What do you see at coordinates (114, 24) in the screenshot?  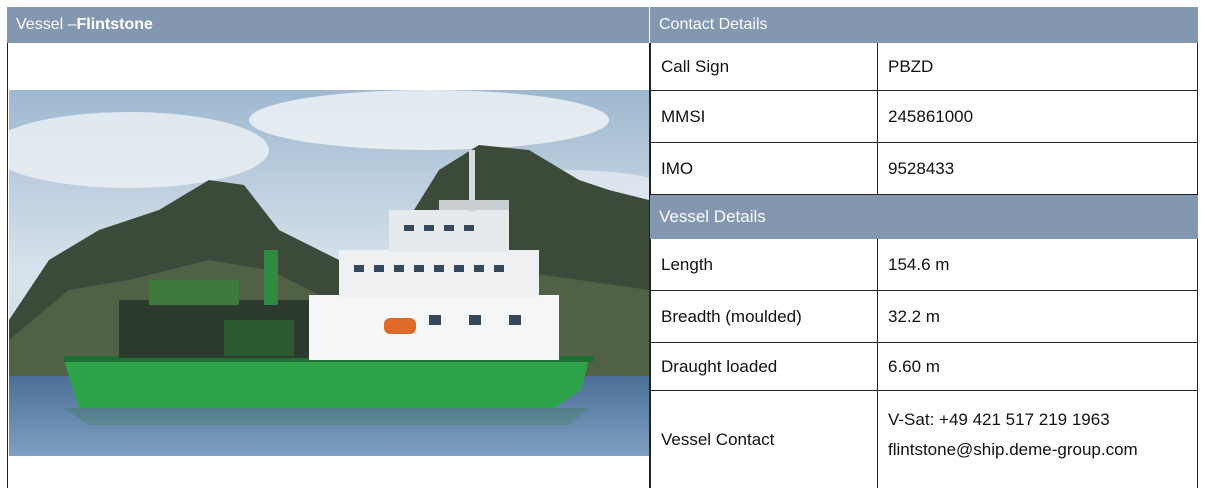 I see `vessel-name: Flintstone` at bounding box center [114, 24].